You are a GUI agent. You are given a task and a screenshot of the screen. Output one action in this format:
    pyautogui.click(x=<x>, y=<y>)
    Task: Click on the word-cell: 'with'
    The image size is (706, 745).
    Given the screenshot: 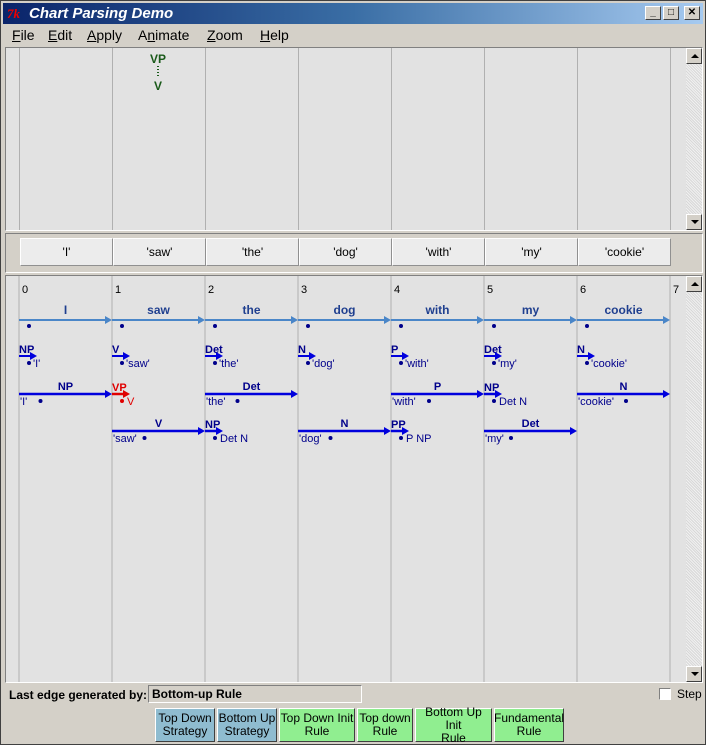 What is the action you would take?
    pyautogui.click(x=438, y=252)
    